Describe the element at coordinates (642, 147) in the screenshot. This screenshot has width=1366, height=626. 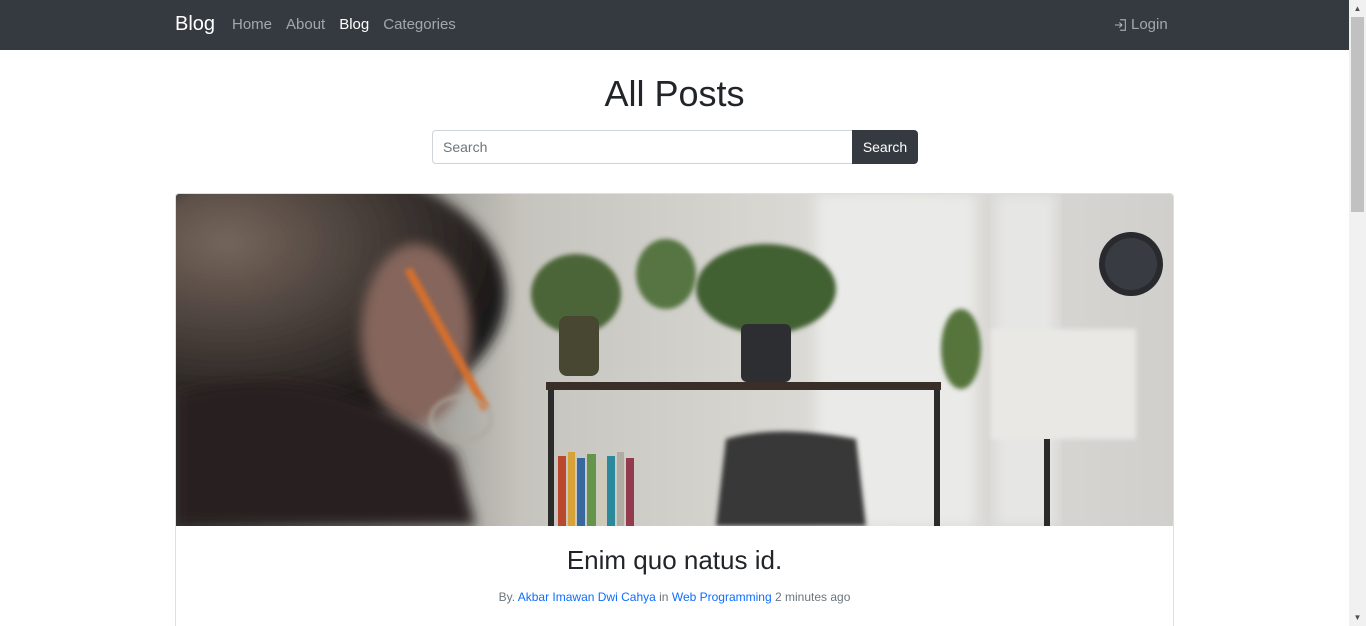
I see `search-input` at that location.